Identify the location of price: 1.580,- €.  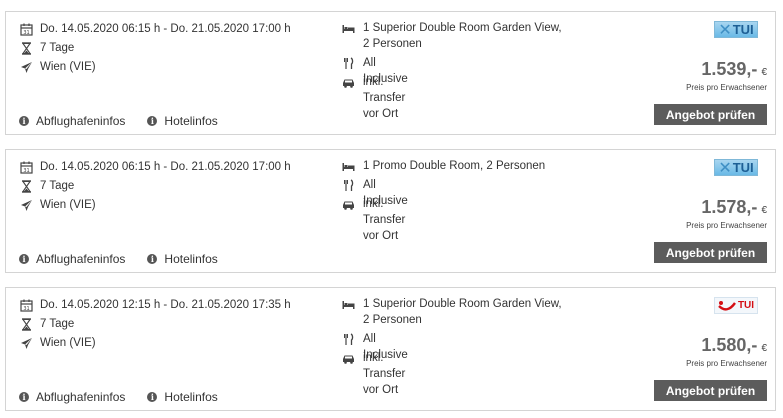
(734, 345).